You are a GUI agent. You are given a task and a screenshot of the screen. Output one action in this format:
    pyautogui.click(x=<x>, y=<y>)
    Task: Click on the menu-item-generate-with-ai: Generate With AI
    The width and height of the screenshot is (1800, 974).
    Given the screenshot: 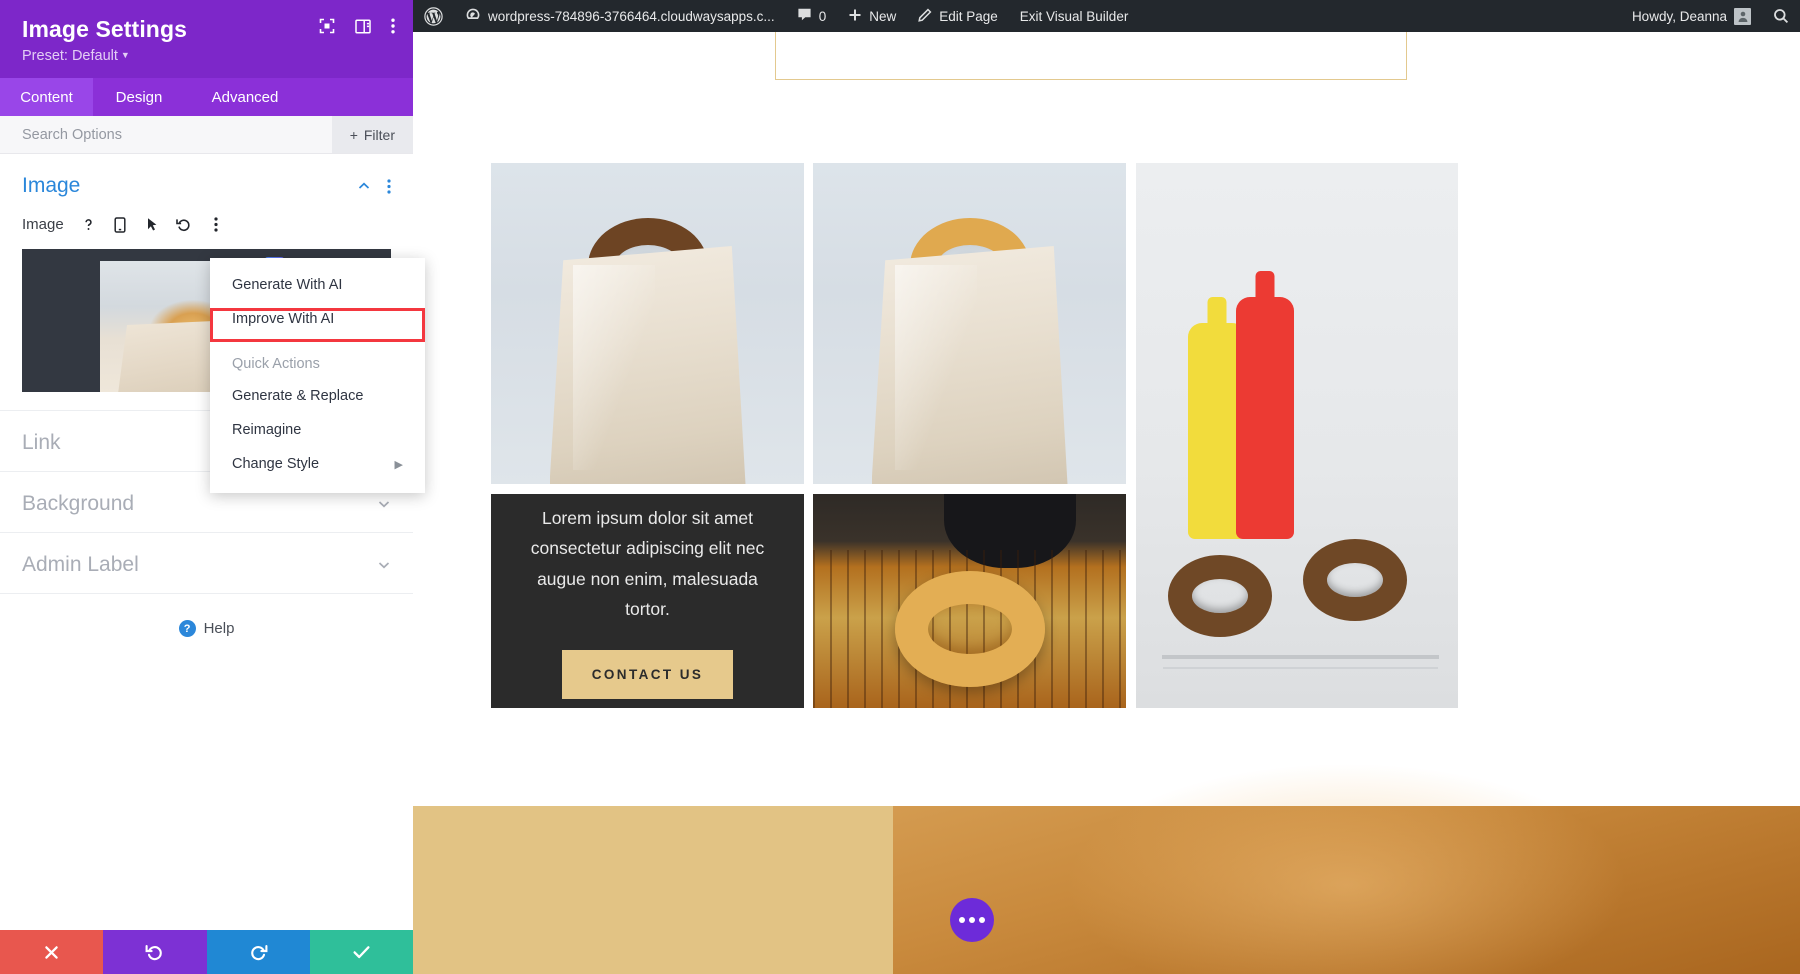 What is the action you would take?
    pyautogui.click(x=317, y=285)
    